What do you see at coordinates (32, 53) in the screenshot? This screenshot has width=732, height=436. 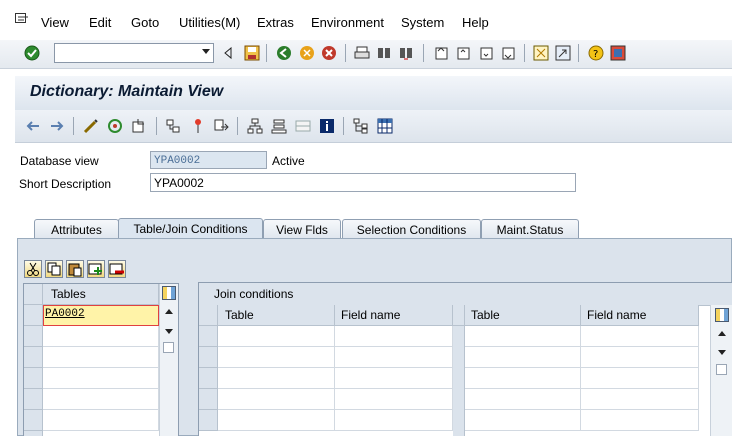 I see `enter-check-icon` at bounding box center [32, 53].